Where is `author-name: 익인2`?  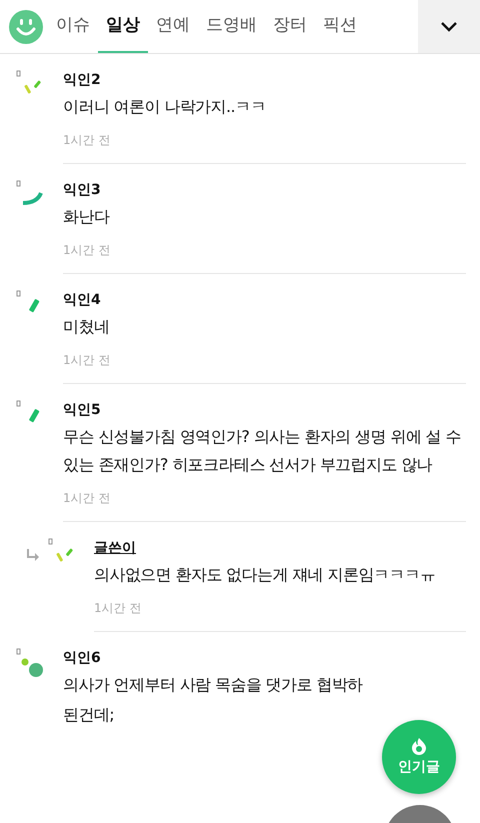
author-name: 익인2 is located at coordinates (82, 80).